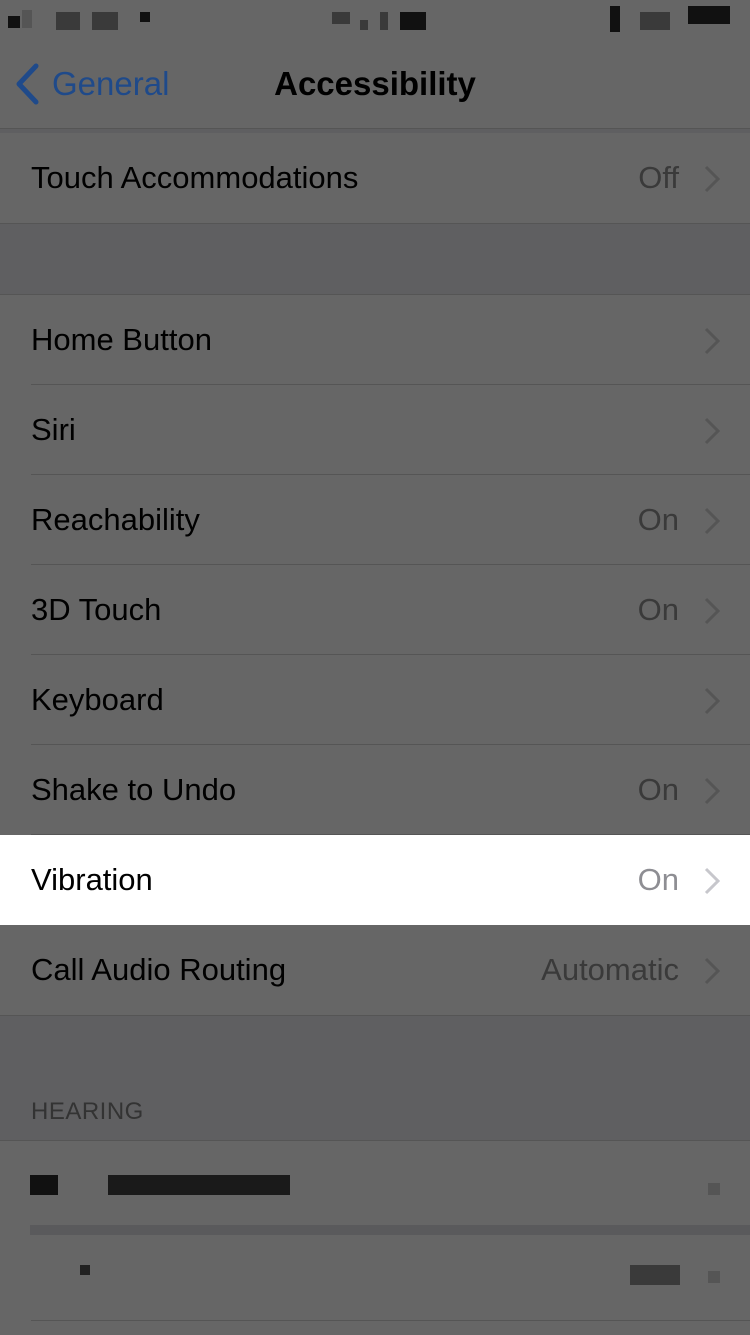 The image size is (750, 1335). Describe the element at coordinates (96, 609) in the screenshot. I see `row-label: 3D Touch` at that location.